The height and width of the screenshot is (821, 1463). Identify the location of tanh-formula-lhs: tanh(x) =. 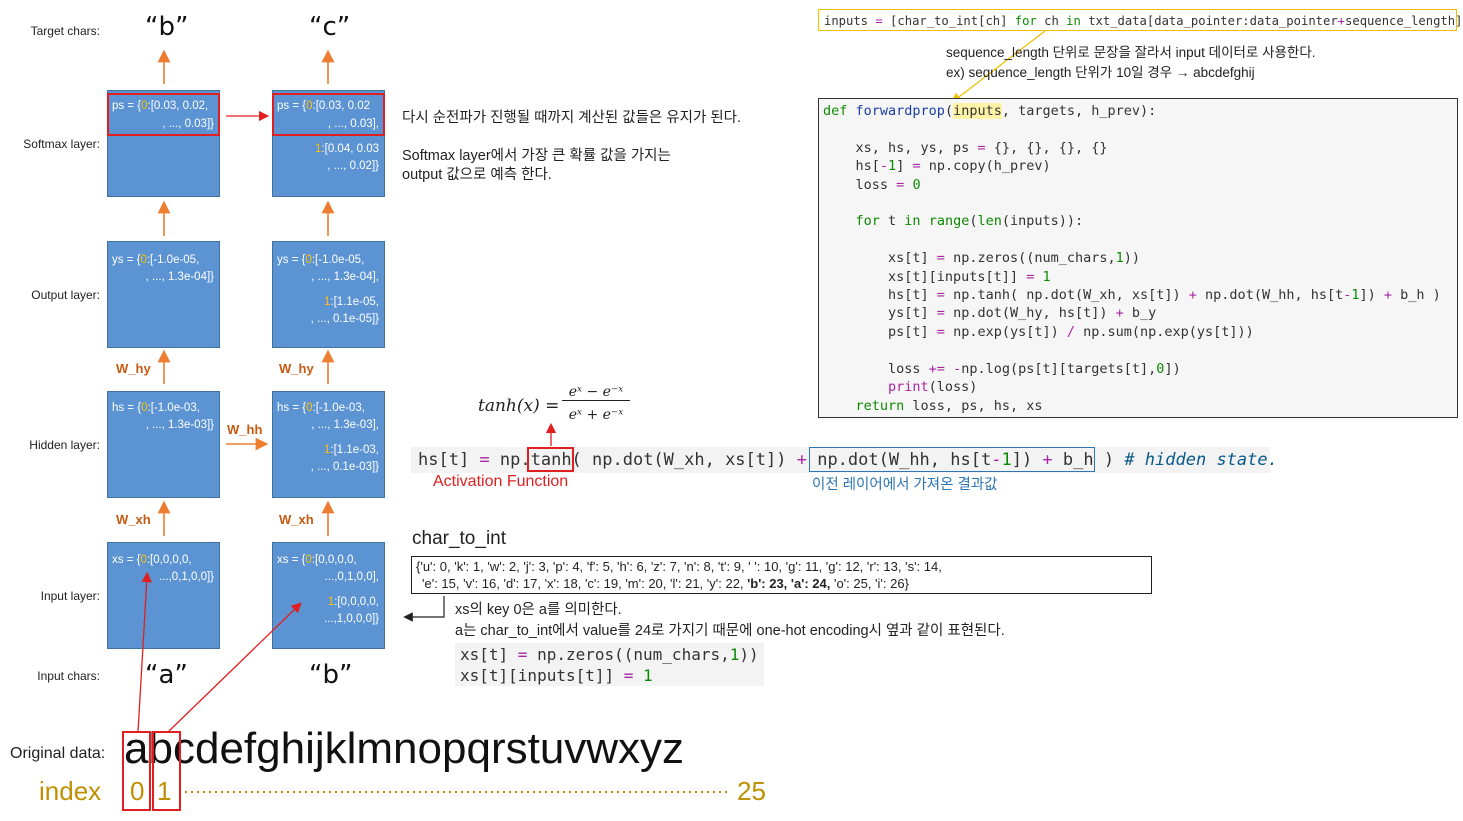
(519, 406).